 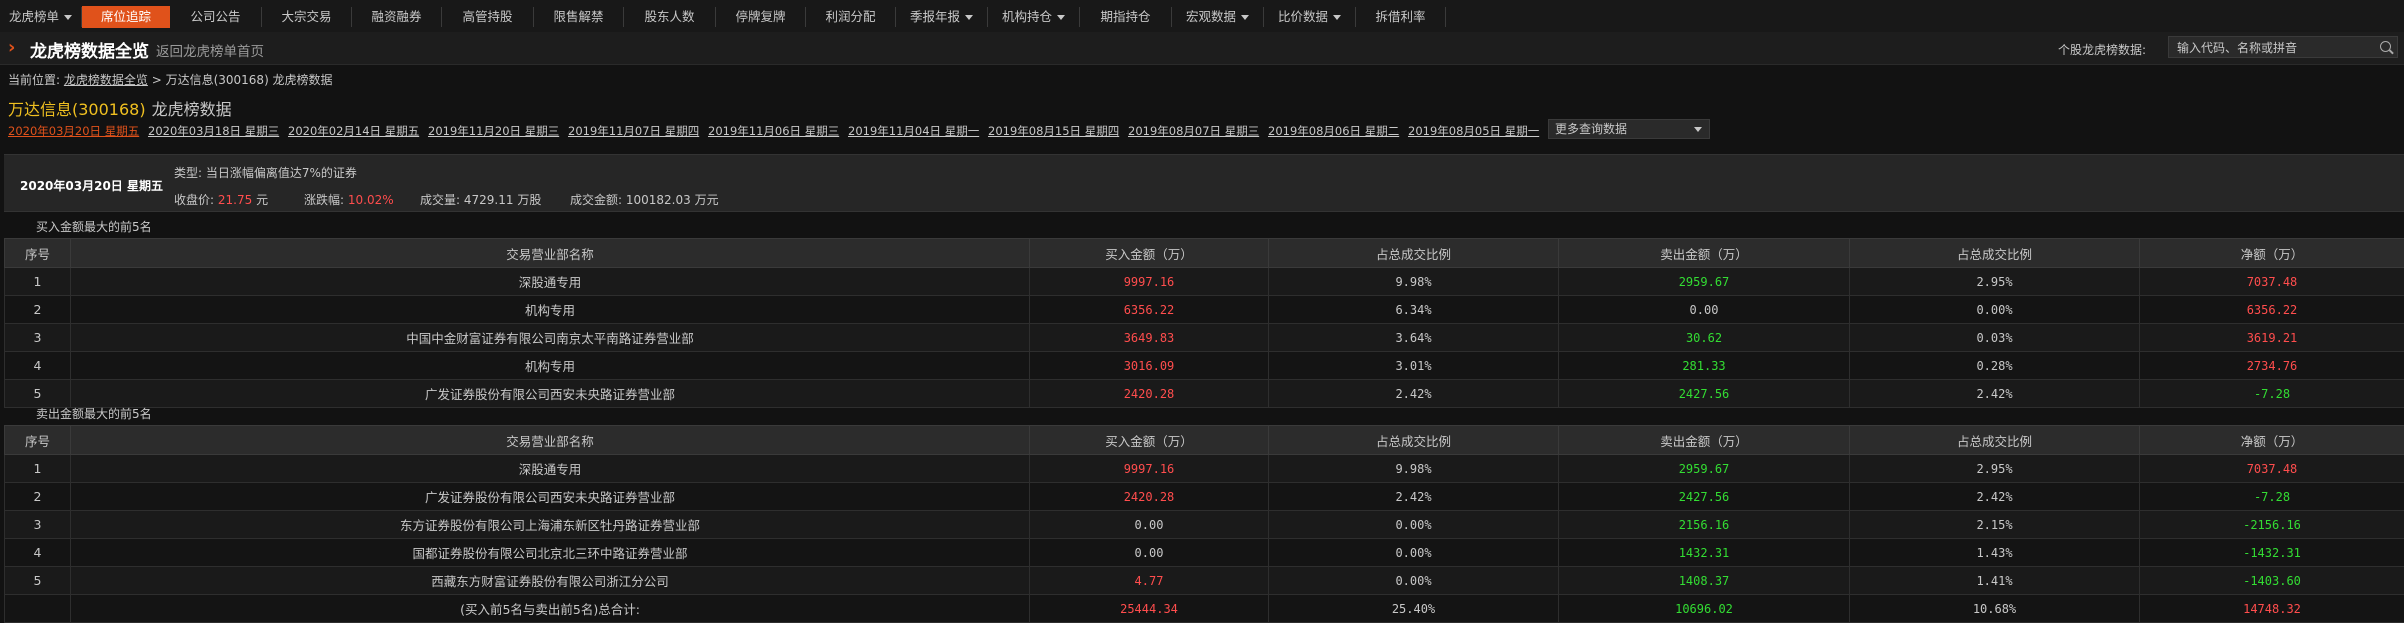 I want to click on nav-dividends: 利润分配, so click(x=851, y=17).